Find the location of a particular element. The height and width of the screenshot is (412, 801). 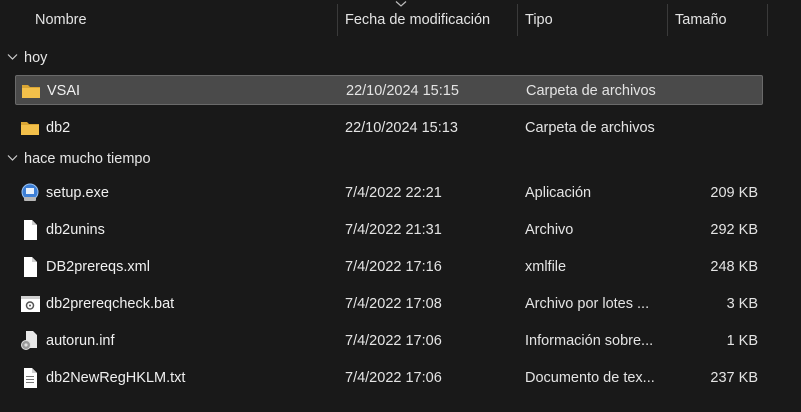

file-name: db2NewRegHKLM.txt is located at coordinates (116, 378).